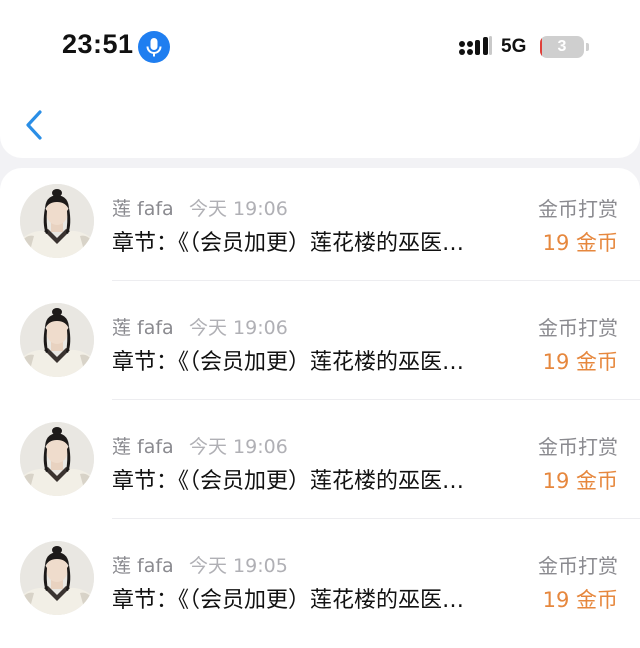  I want to click on signal-icon, so click(475, 47).